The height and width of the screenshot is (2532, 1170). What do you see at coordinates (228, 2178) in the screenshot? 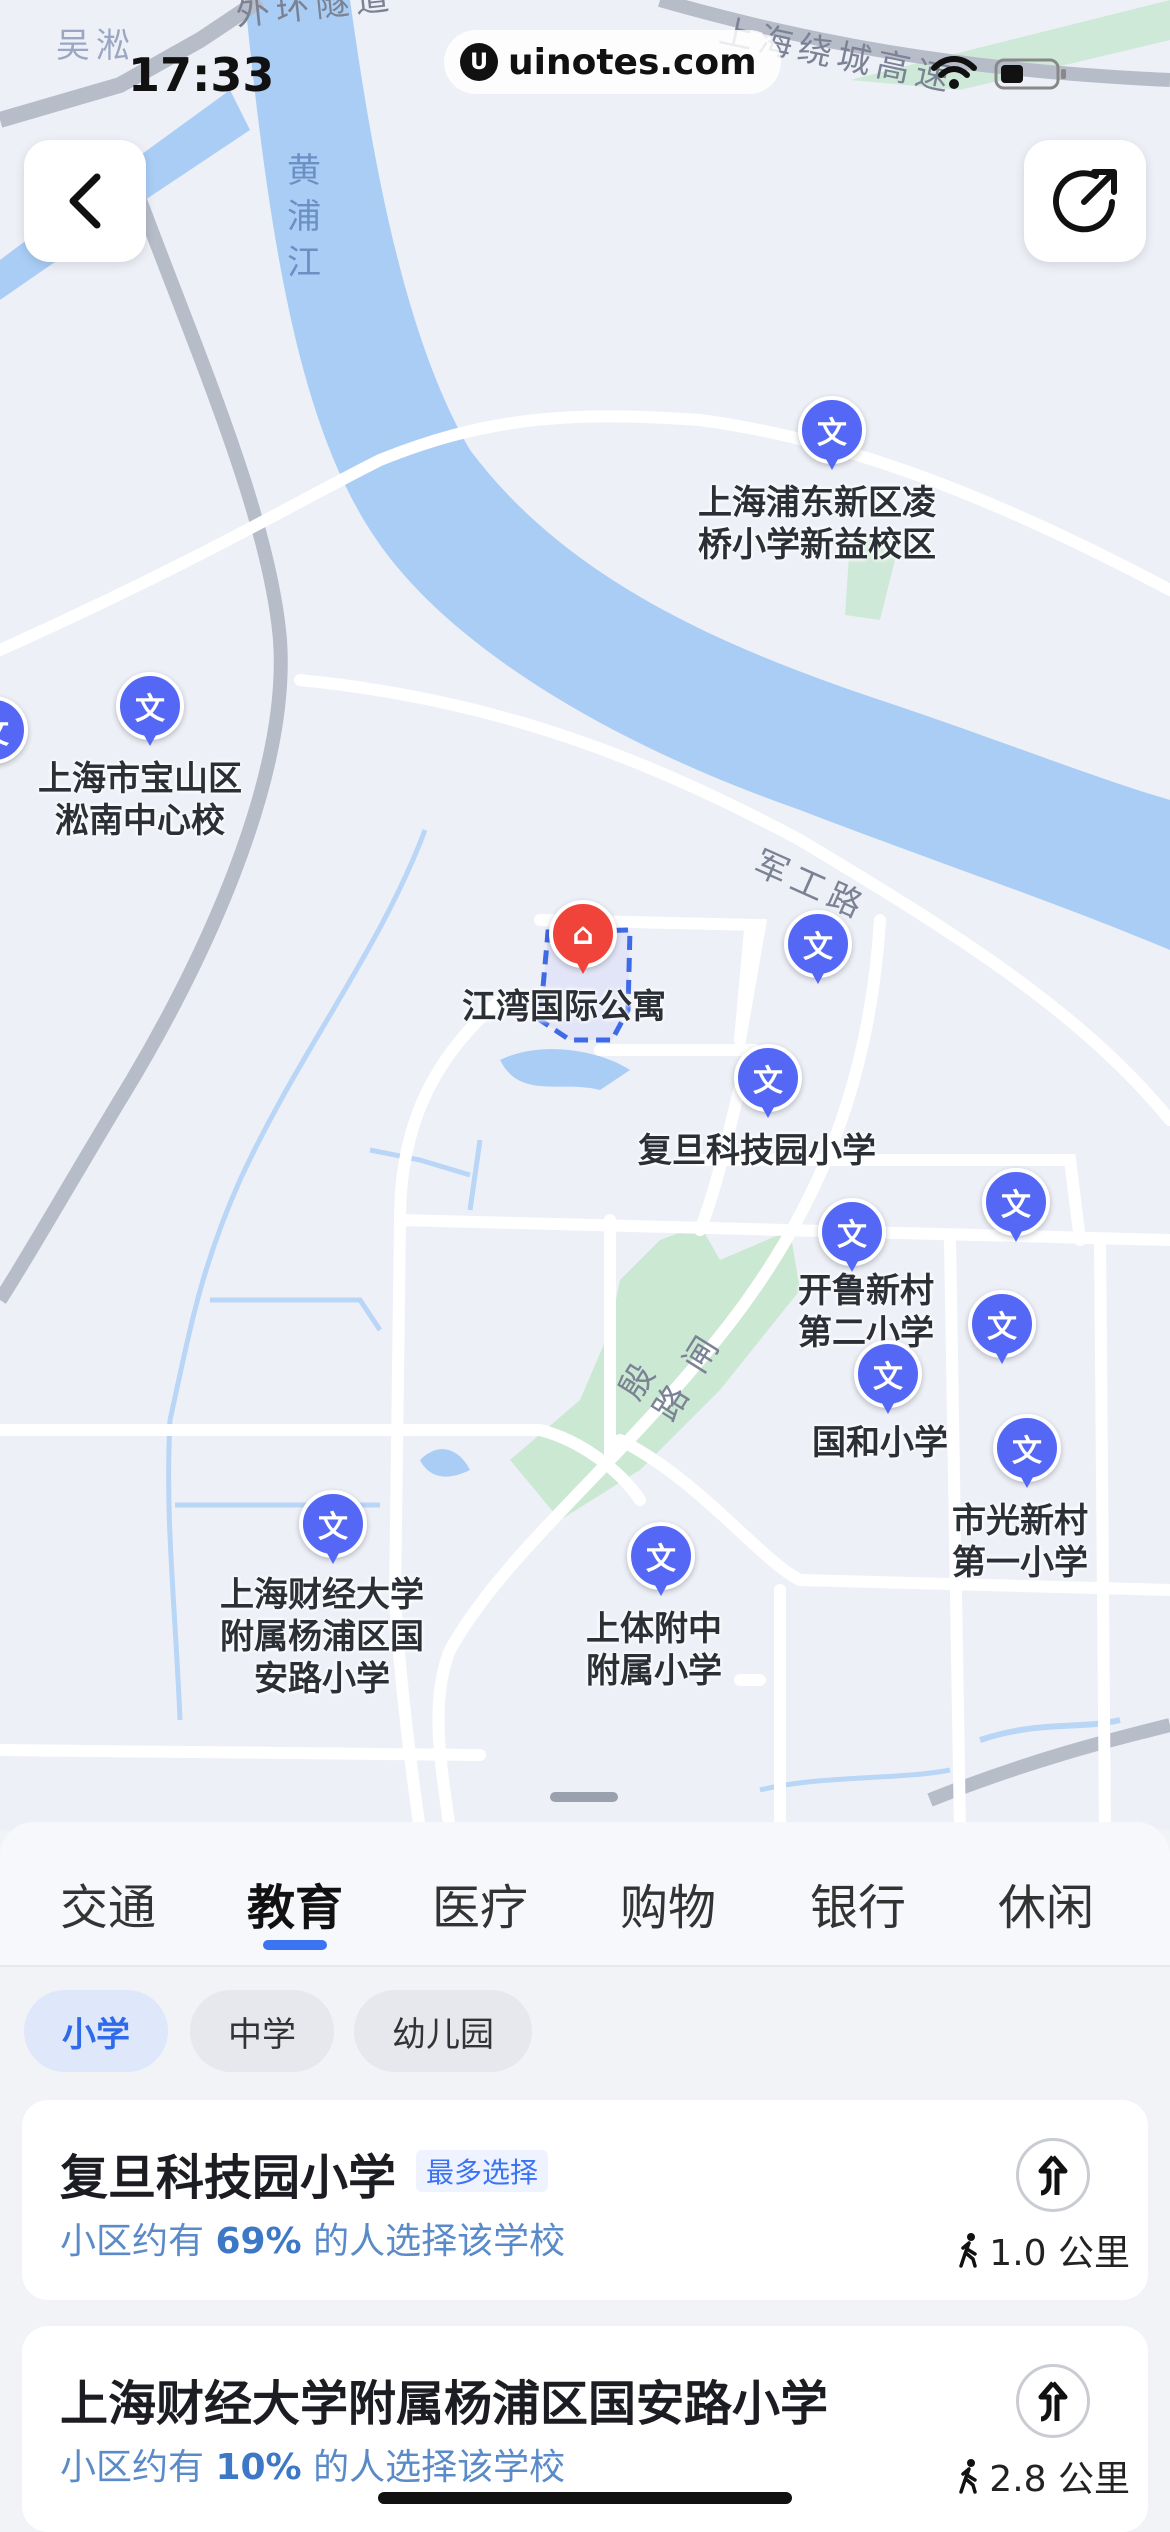
I see `school-name: 复旦科技园小学` at bounding box center [228, 2178].